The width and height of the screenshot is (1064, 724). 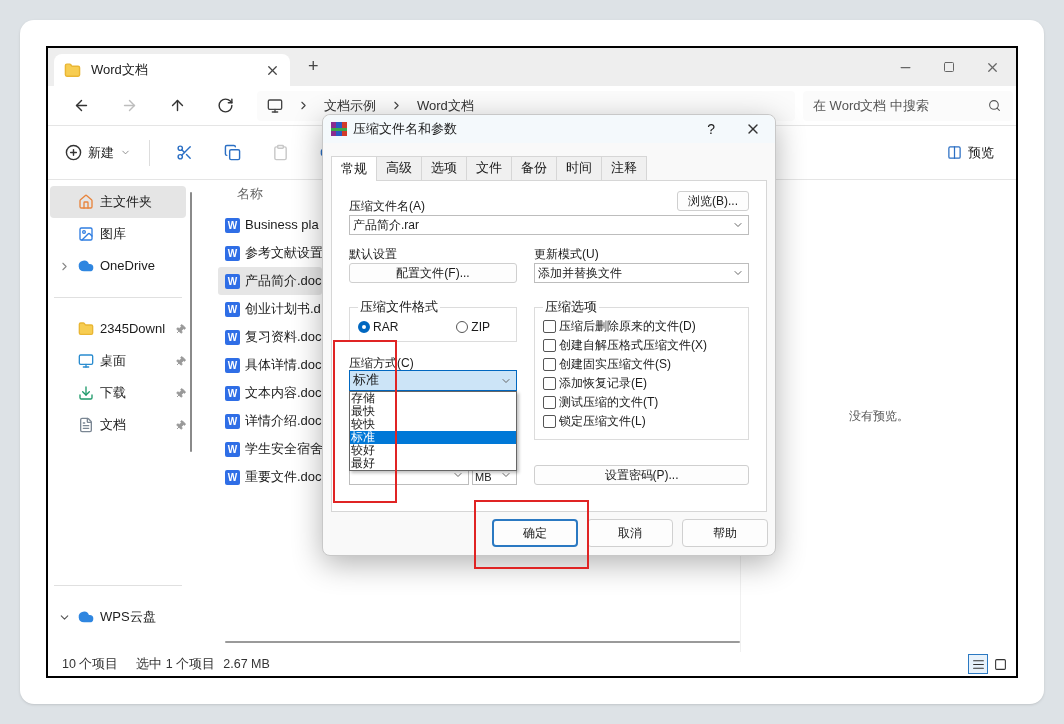 What do you see at coordinates (643, 364) in the screenshot?
I see `option-checkbox: 创建固实压缩文件(S)` at bounding box center [643, 364].